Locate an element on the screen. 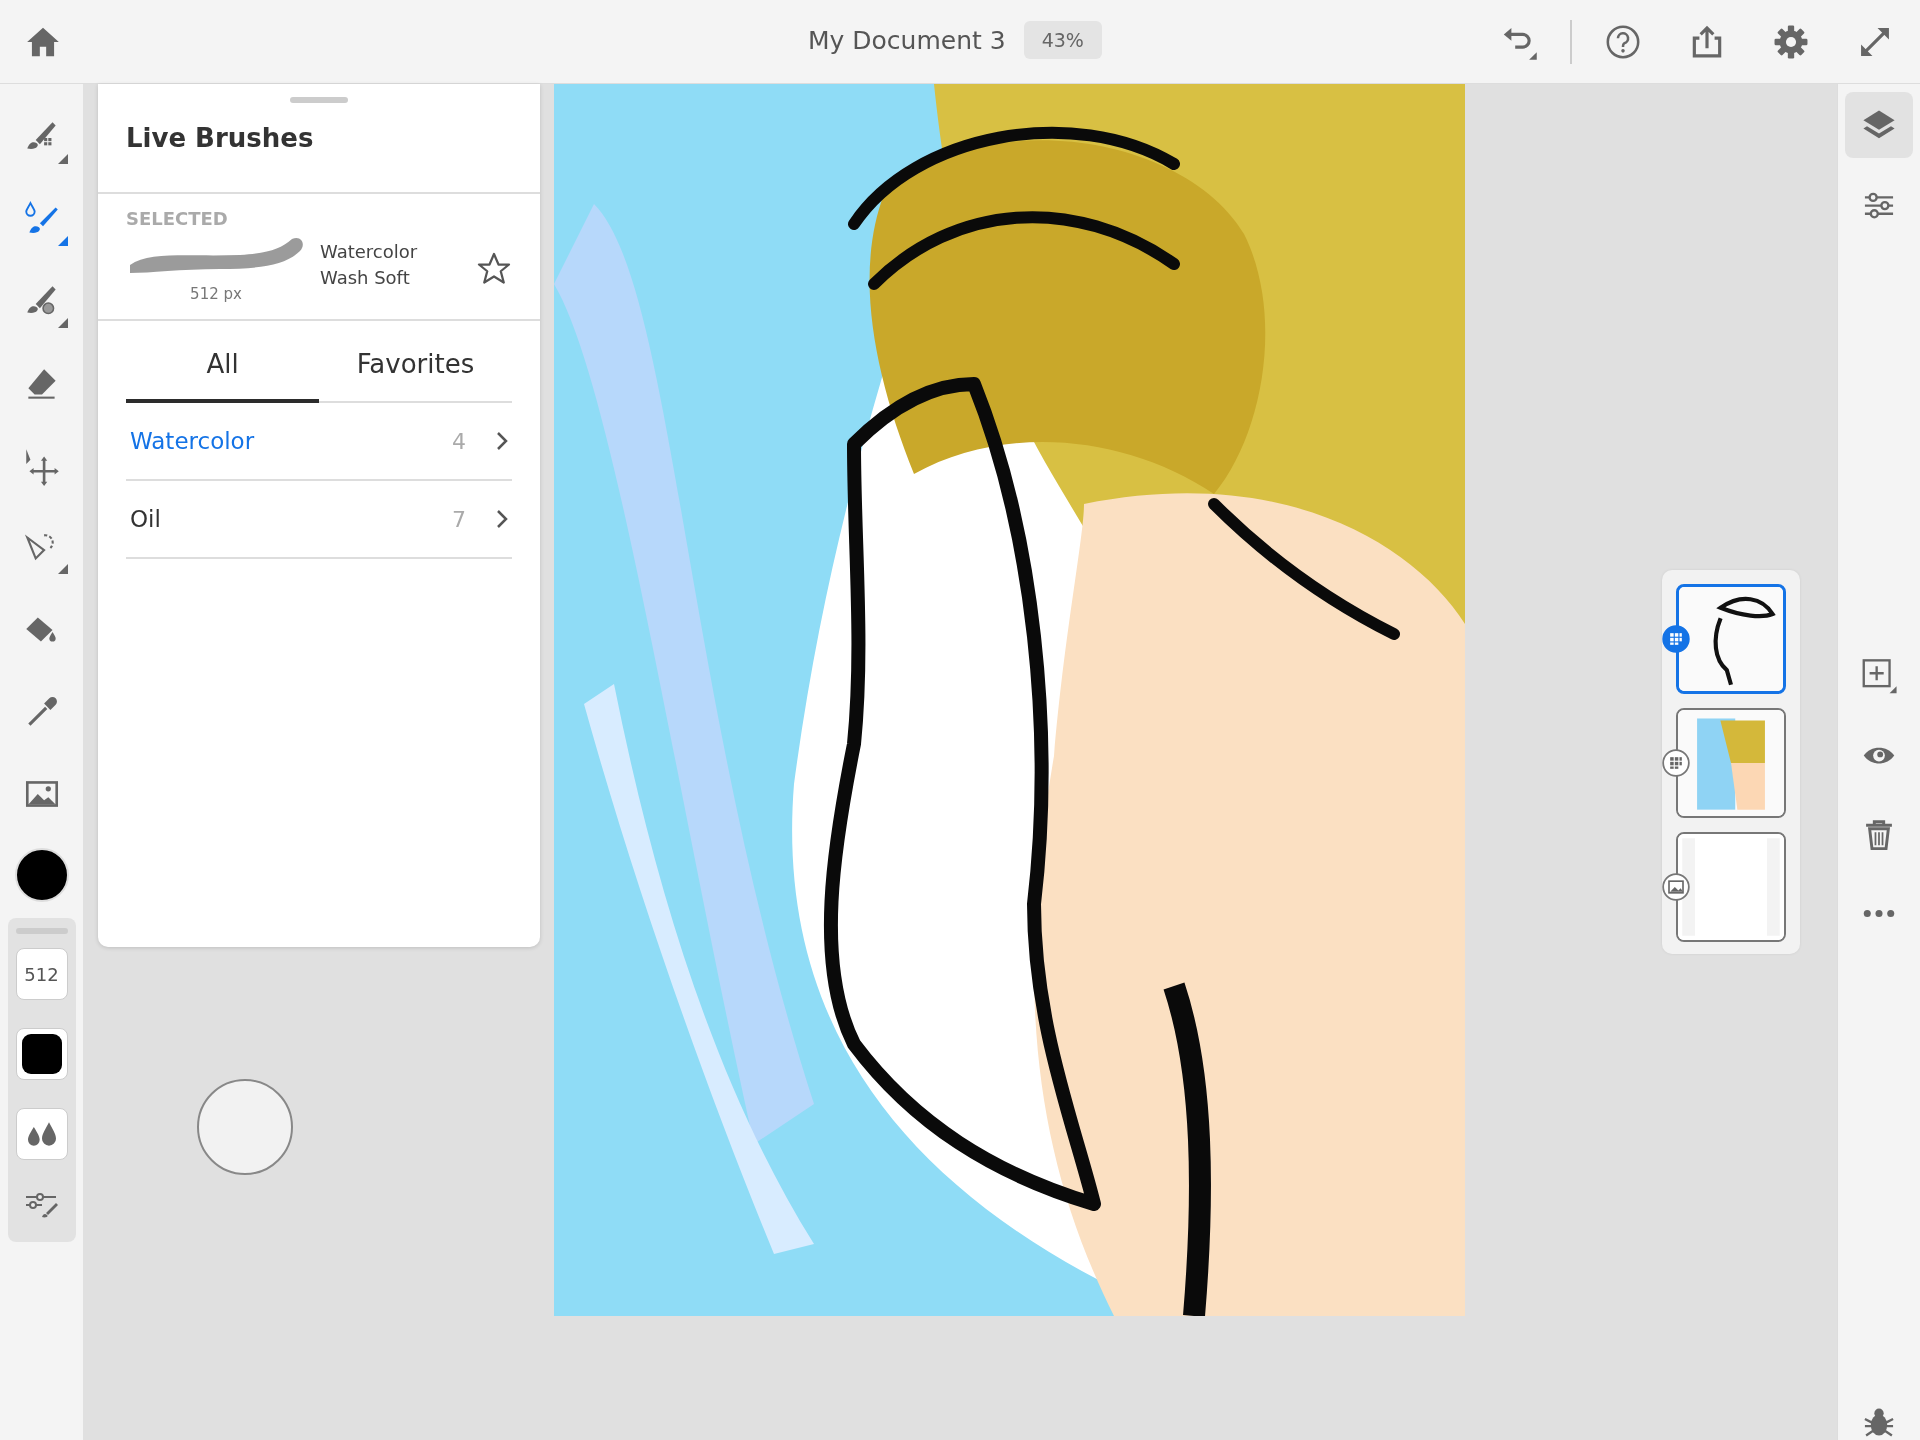 This screenshot has width=1920, height=1440. zoom-level: 43% is located at coordinates (1062, 40).